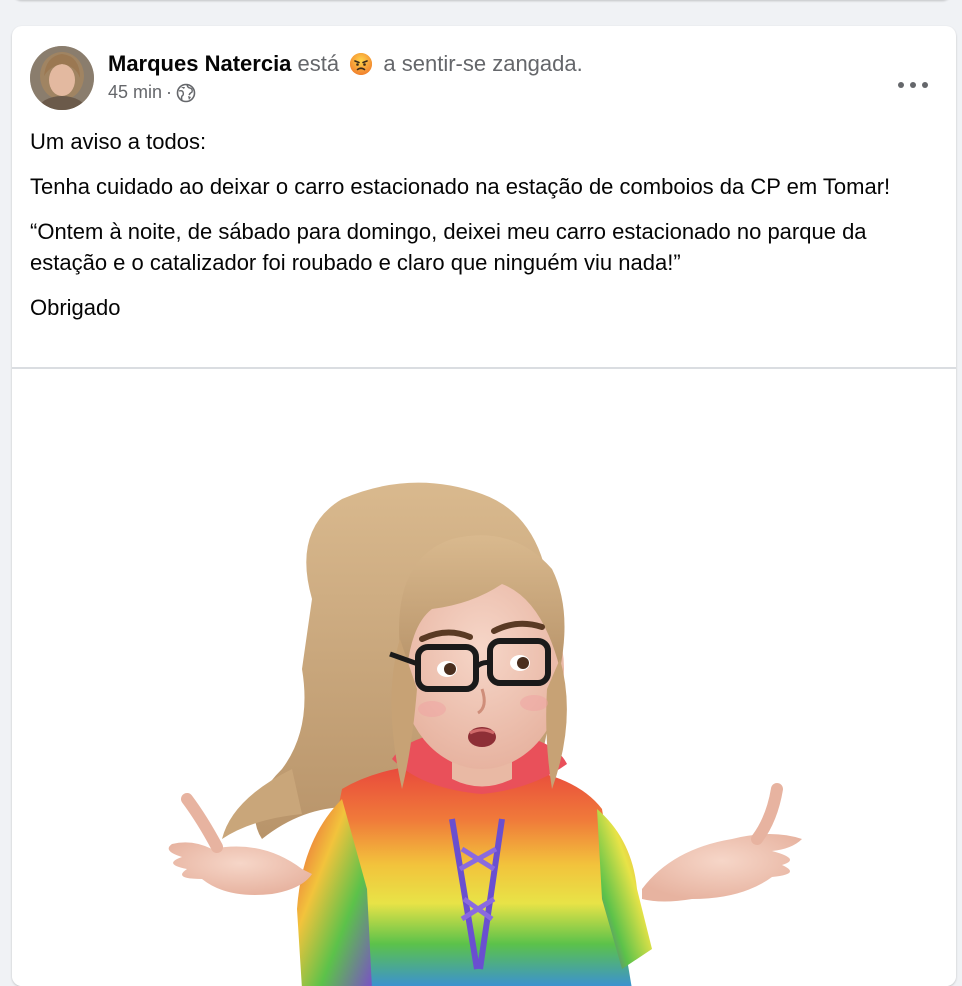 This screenshot has height=986, width=962. I want to click on feeling-prefix: está, so click(318, 63).